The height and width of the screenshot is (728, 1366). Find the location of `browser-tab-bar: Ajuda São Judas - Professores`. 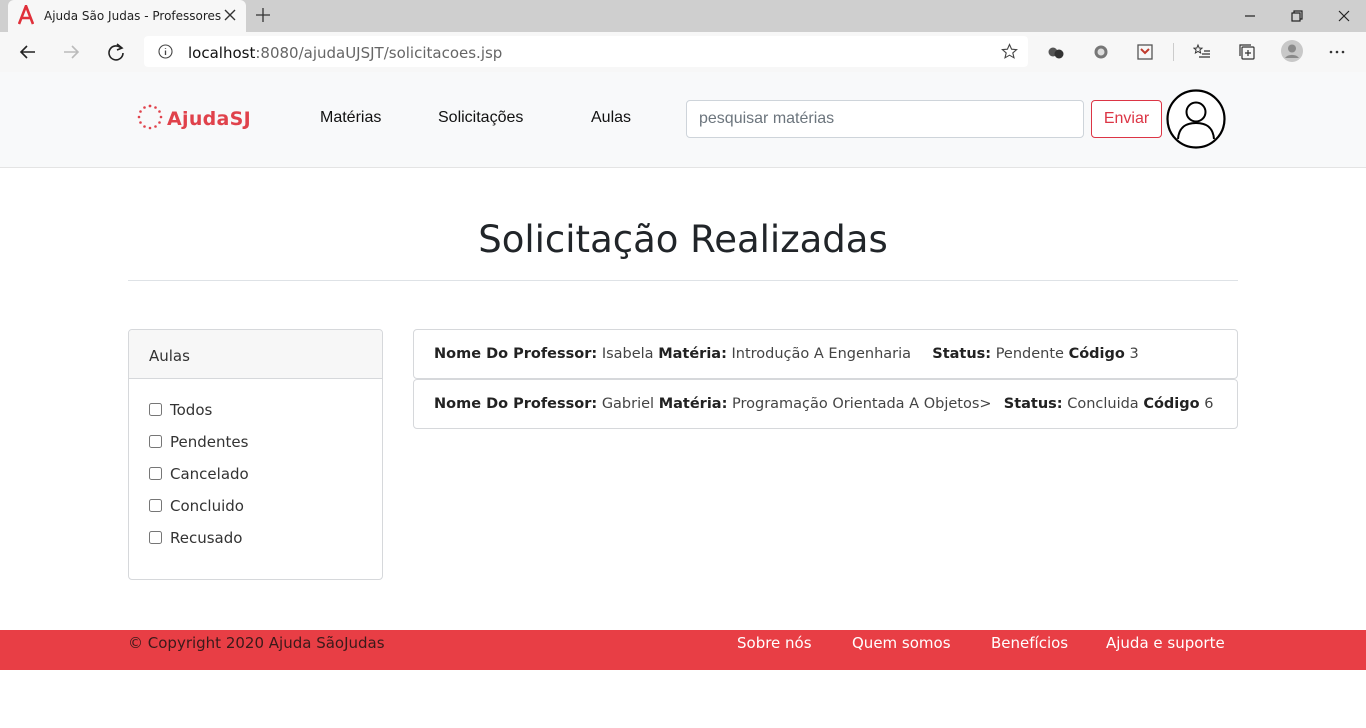

browser-tab-bar: Ajuda São Judas - Professores is located at coordinates (683, 16).